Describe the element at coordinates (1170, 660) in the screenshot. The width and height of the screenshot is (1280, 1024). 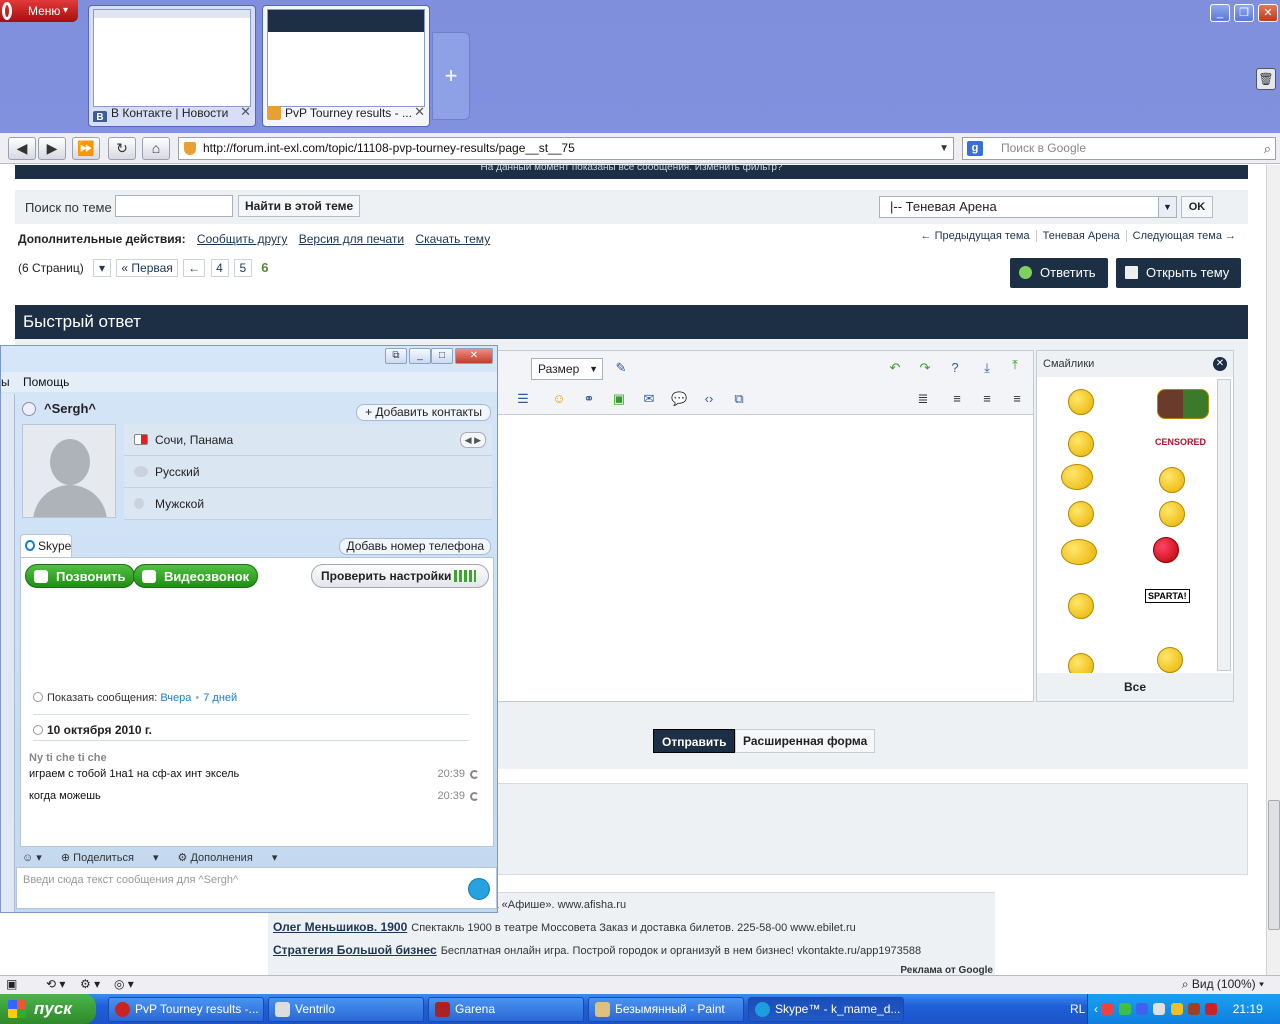
I see `smiley-reaper-icon` at that location.